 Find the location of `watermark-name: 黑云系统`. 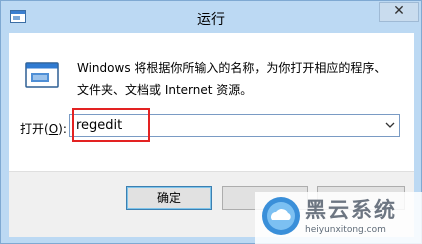

watermark-name: 黑云系统 is located at coordinates (351, 210).